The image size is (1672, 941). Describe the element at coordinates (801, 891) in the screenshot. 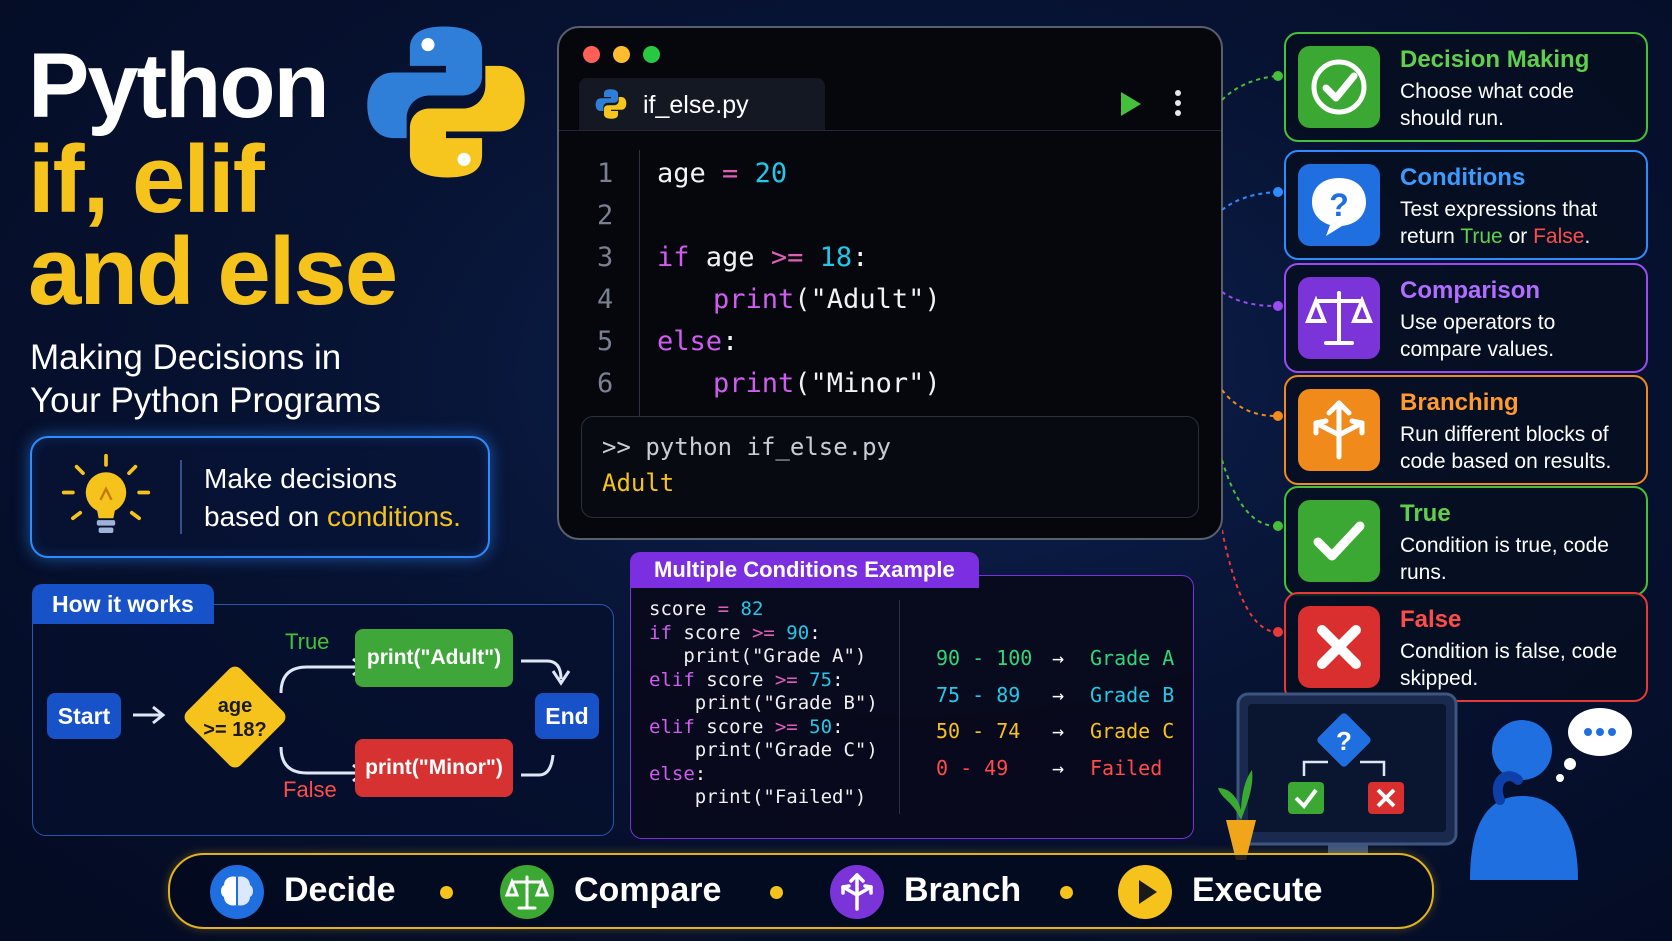

I see `bottom-bar: Decide Compare Branch Execute` at that location.